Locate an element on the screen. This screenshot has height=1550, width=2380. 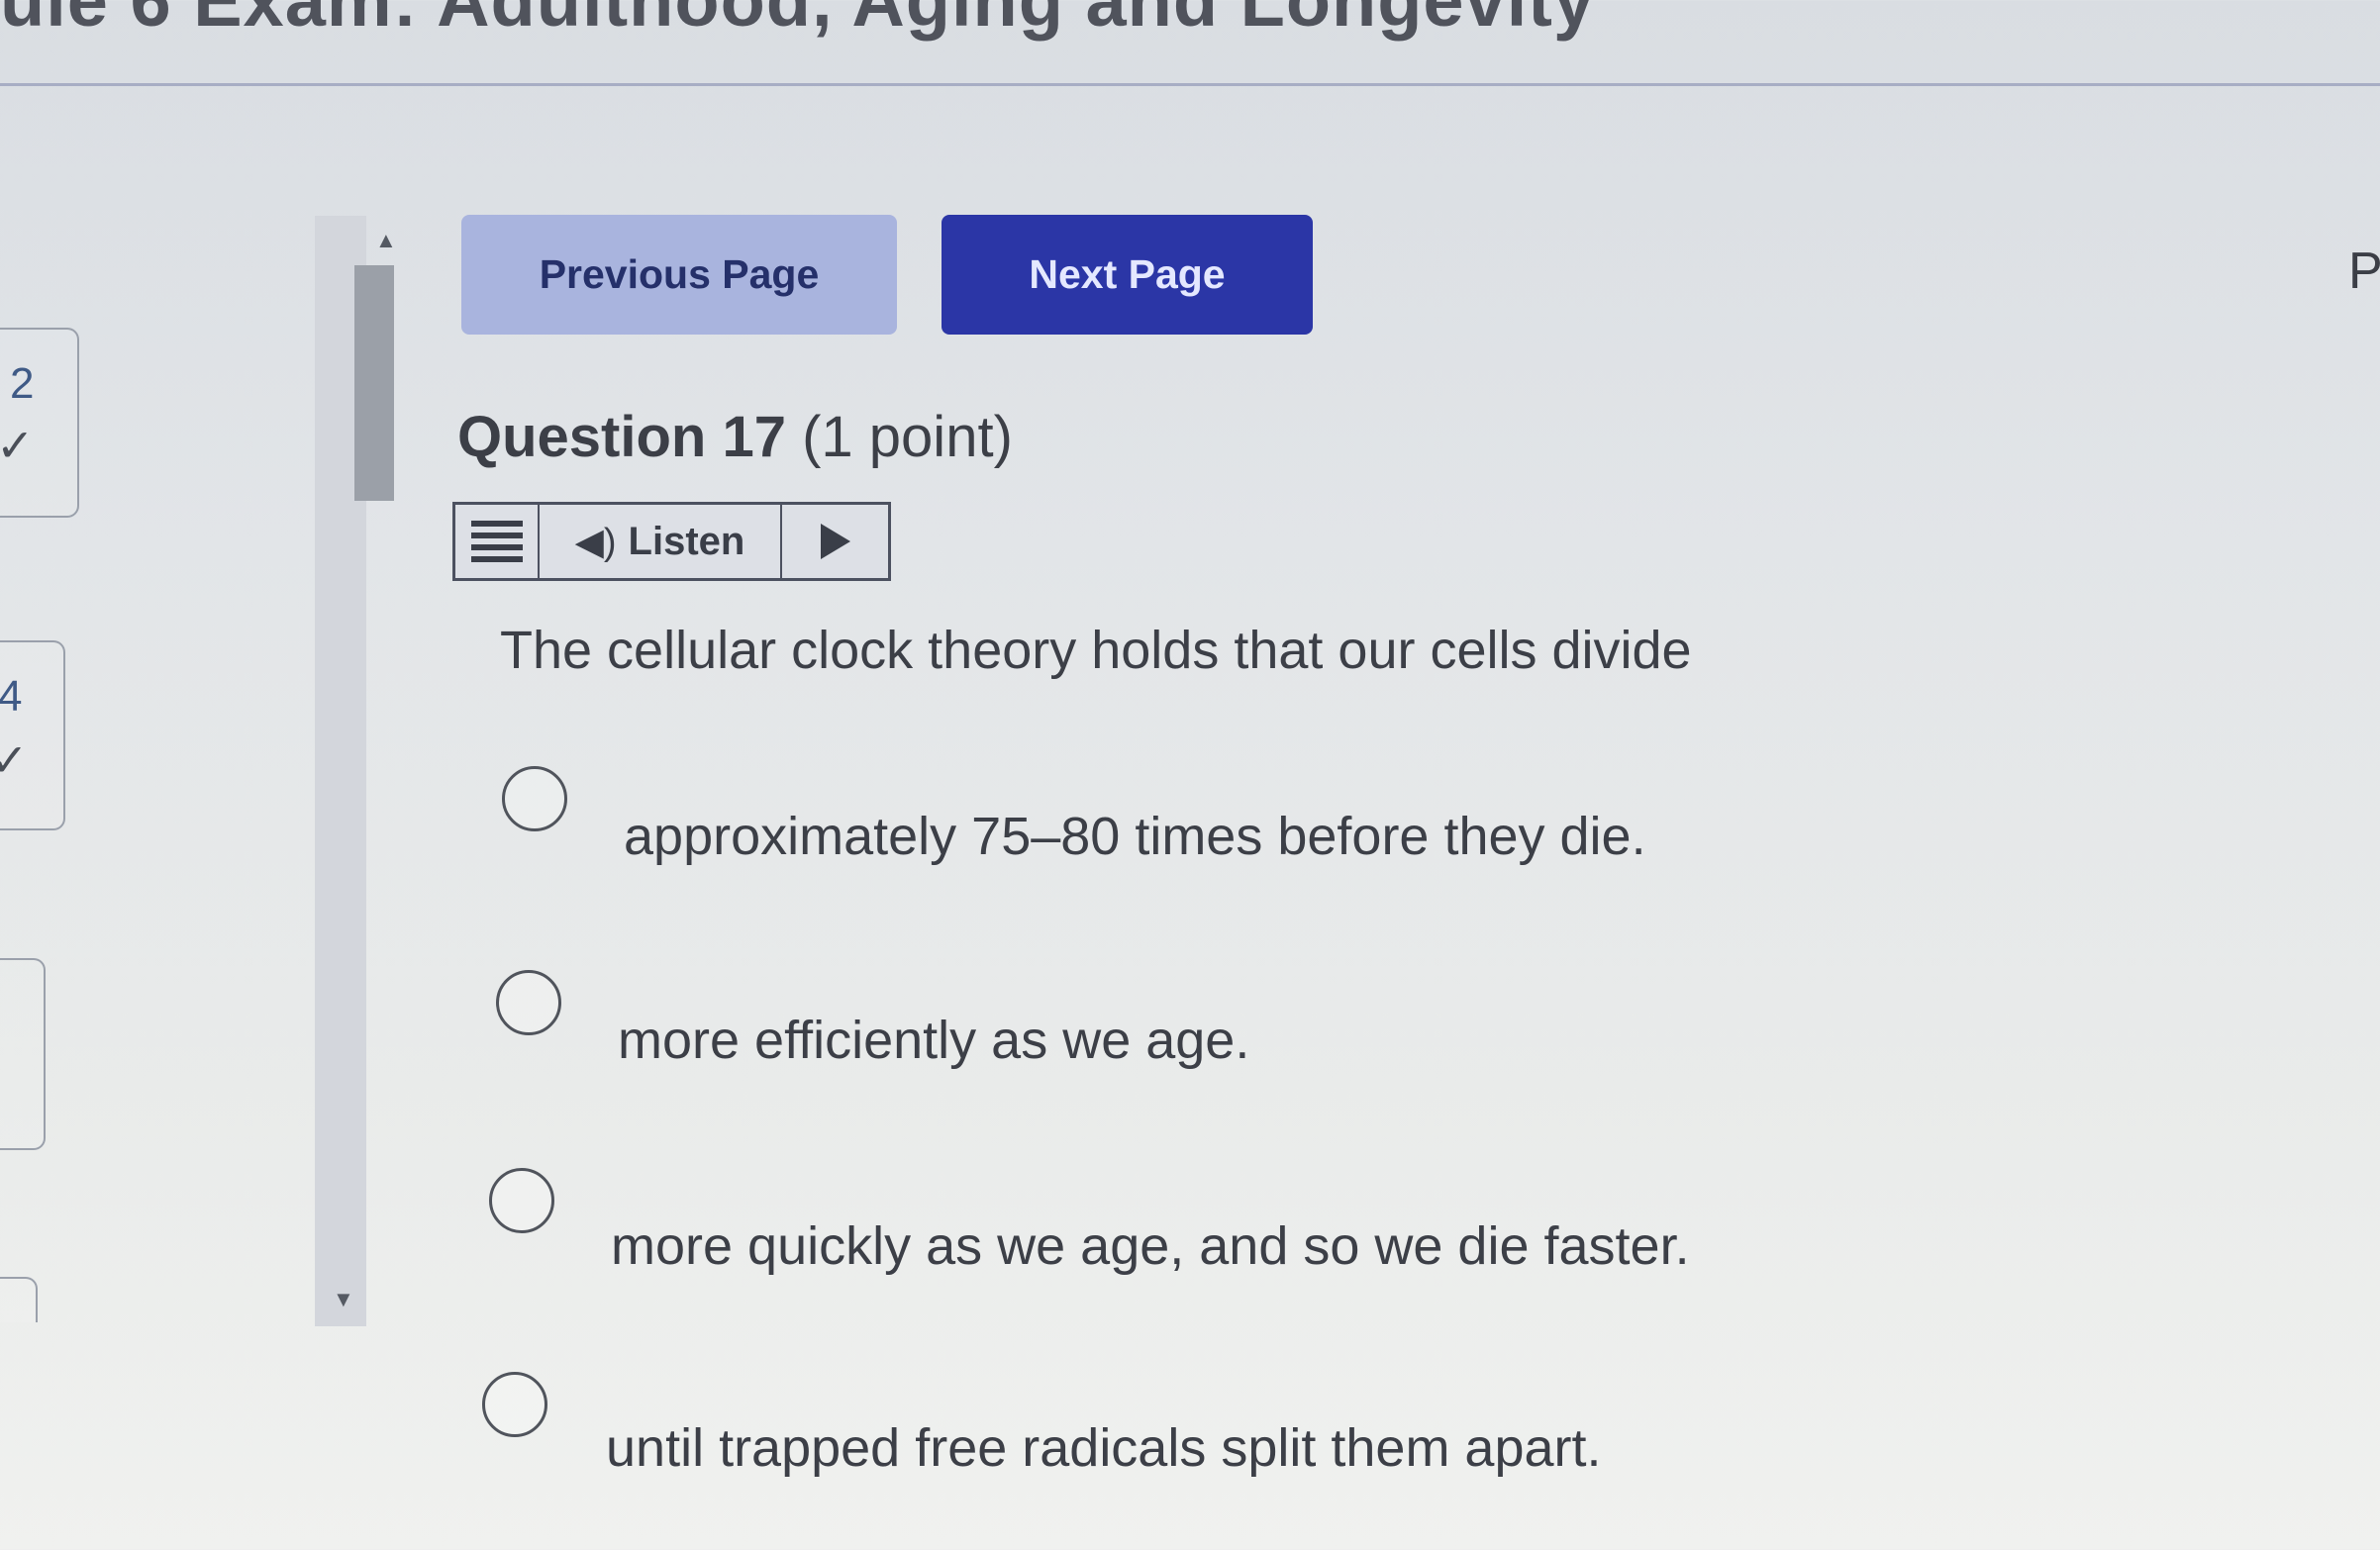
listen-menu-button is located at coordinates (497, 541).